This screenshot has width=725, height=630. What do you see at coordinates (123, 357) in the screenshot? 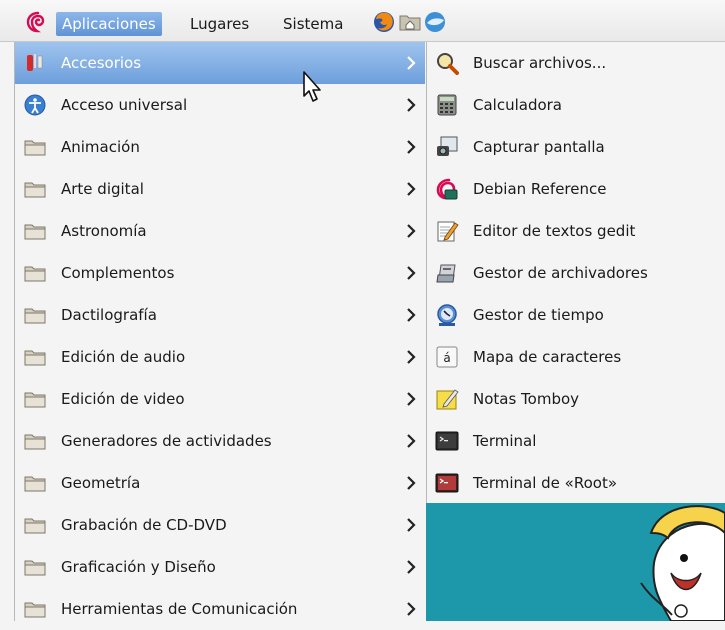
I see `menu-item-label: Edición de audio` at bounding box center [123, 357].